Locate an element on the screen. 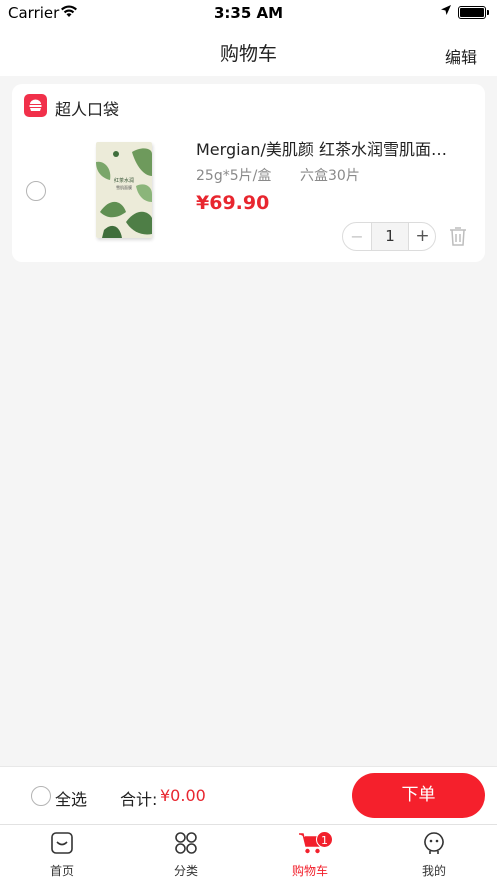 Image resolution: width=497 pixels, height=883 pixels. tab-label: 我的 is located at coordinates (433, 871).